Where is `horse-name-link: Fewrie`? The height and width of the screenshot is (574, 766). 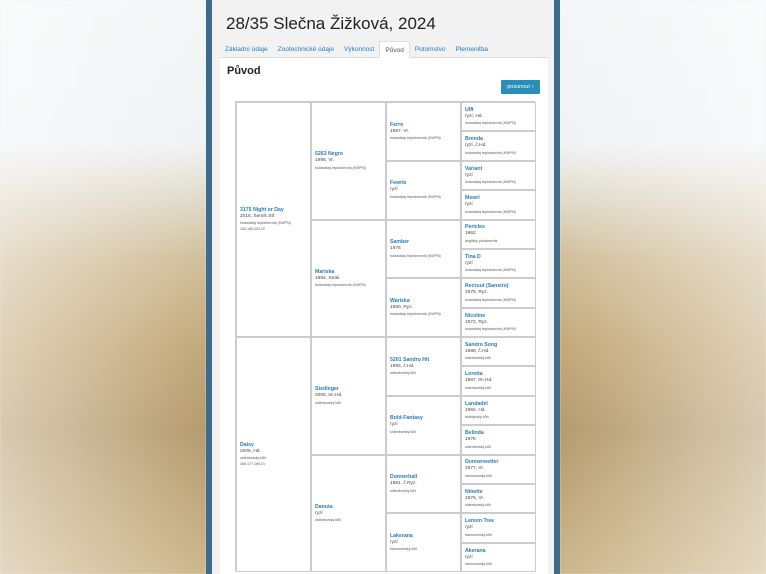 horse-name-link: Fewrie is located at coordinates (425, 183).